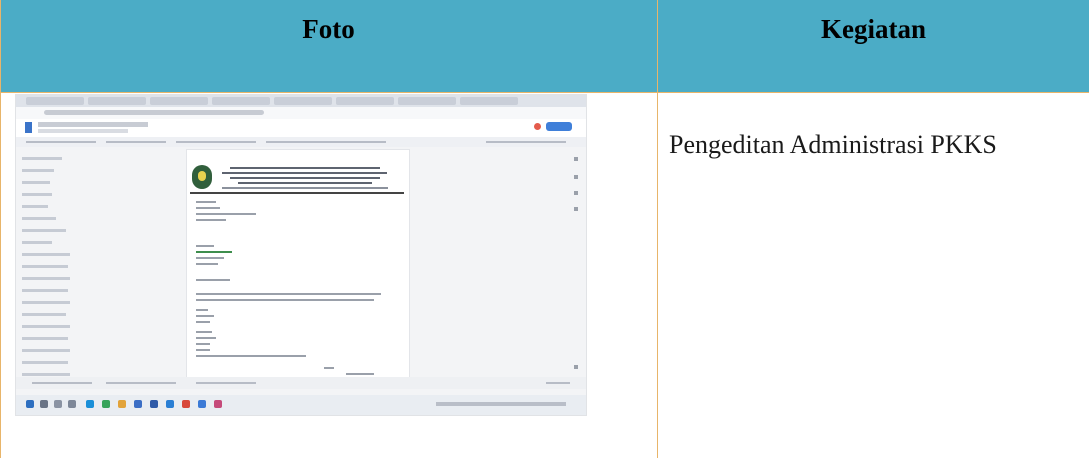 This screenshot has width=1089, height=458. What do you see at coordinates (544, 92) in the screenshot?
I see `row-divider` at bounding box center [544, 92].